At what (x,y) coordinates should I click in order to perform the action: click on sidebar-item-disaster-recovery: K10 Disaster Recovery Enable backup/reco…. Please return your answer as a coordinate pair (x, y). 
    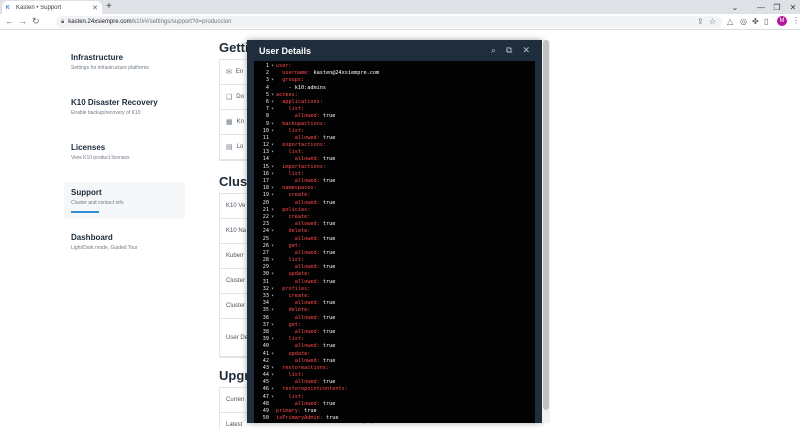
    Looking at the image, I should click on (124, 110).